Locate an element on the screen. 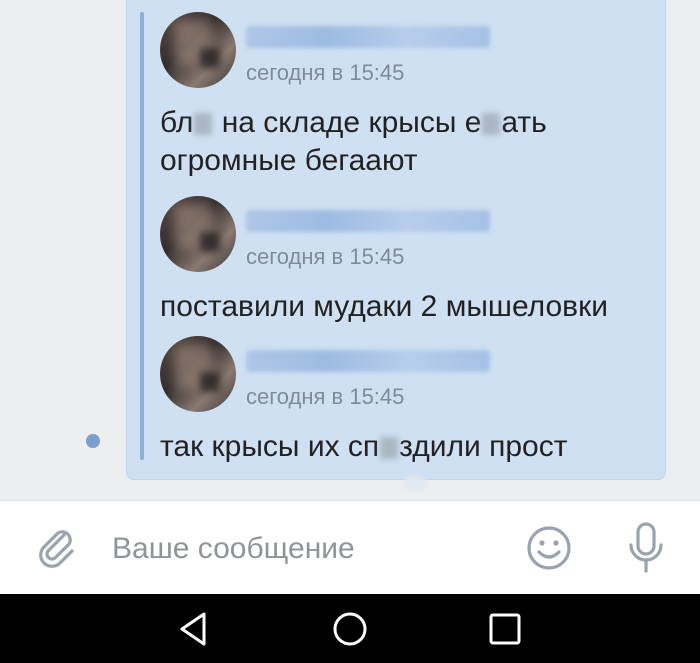  message-input: Ваше сообщение is located at coordinates (302, 549).